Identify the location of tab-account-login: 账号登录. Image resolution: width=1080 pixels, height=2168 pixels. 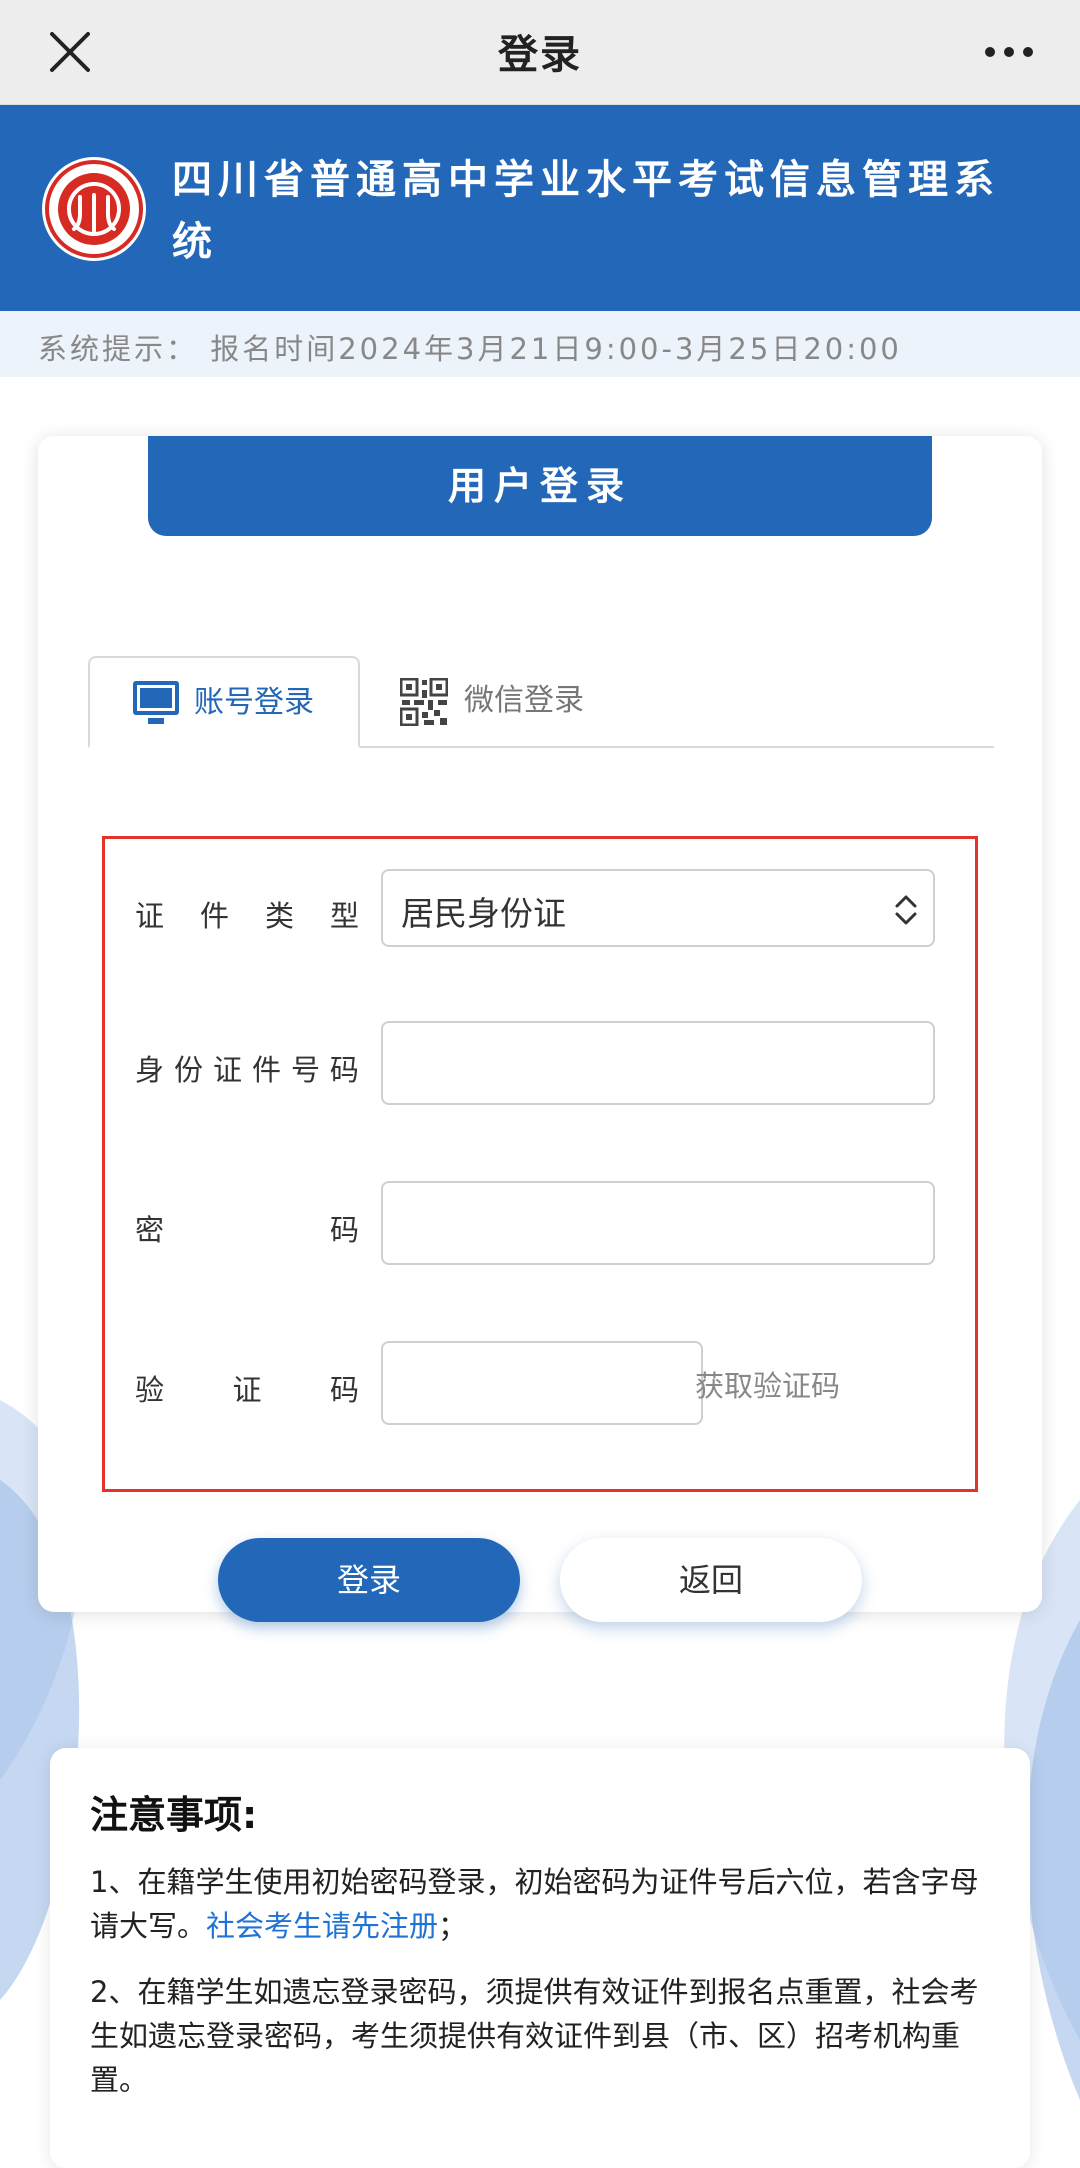
(224, 702).